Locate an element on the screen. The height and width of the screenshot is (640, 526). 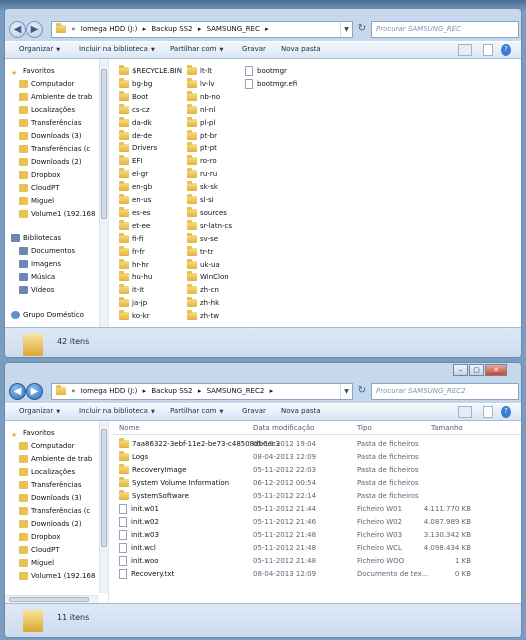
refresh-icon: ↻ is located at coordinates (362, 29).